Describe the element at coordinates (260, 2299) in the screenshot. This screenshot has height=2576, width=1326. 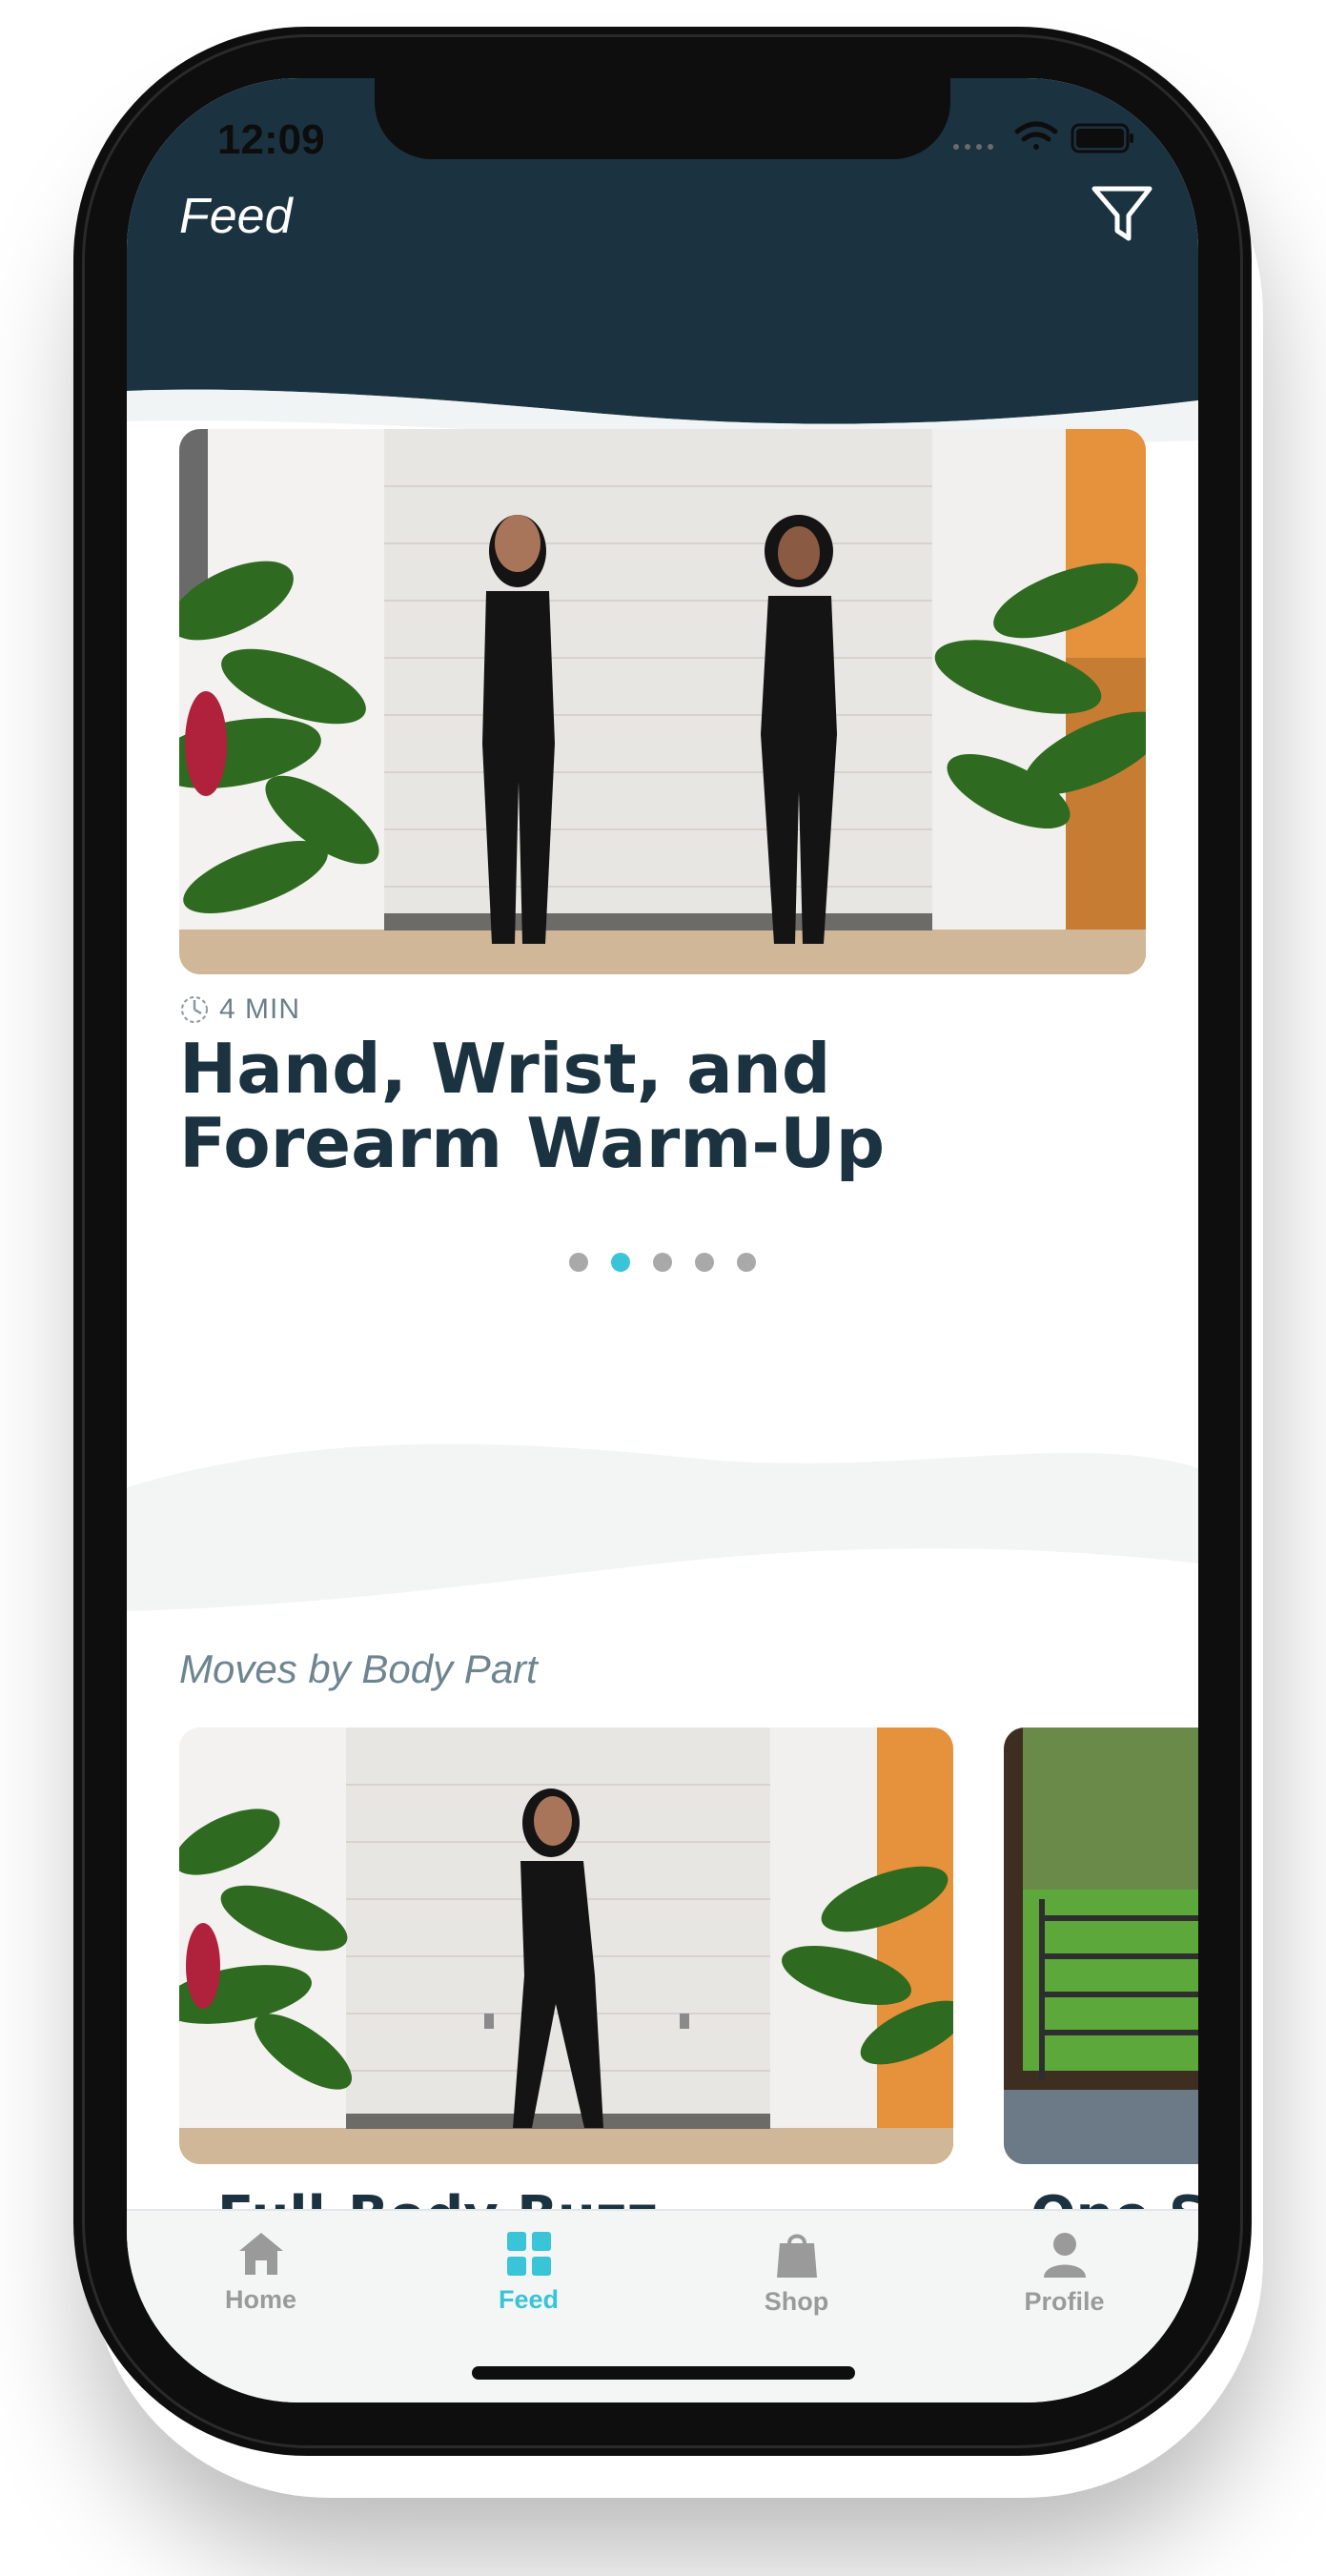
I see `tab-label: Home` at that location.